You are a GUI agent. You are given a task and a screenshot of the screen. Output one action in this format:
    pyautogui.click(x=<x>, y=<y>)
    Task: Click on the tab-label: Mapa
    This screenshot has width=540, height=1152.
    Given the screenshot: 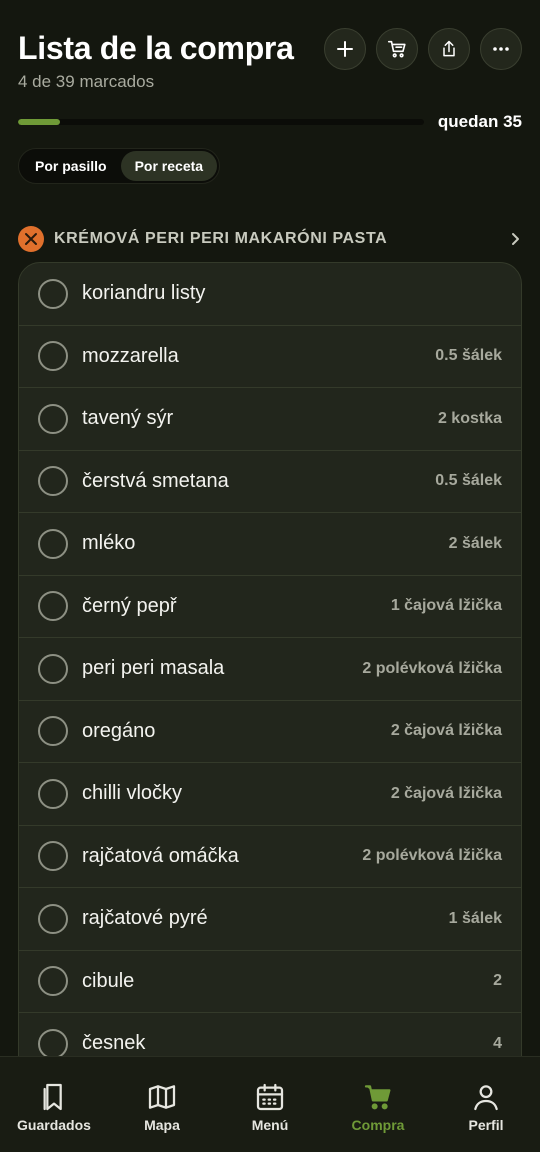 What is the action you would take?
    pyautogui.click(x=162, y=1125)
    